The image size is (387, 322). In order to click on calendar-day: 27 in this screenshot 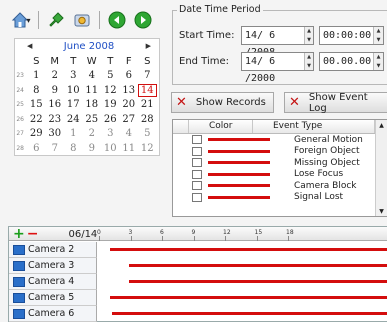, I will do `click(129, 119)`.